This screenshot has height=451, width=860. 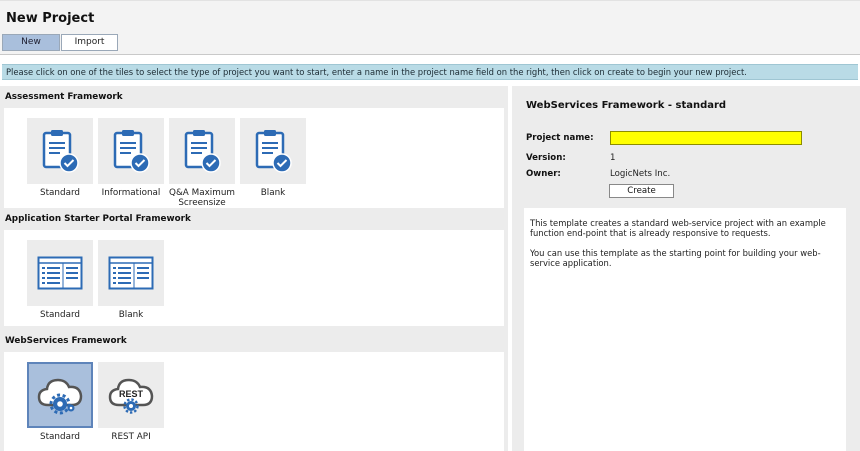 What do you see at coordinates (640, 174) in the screenshot?
I see `owner-value: LogicNets Inc.` at bounding box center [640, 174].